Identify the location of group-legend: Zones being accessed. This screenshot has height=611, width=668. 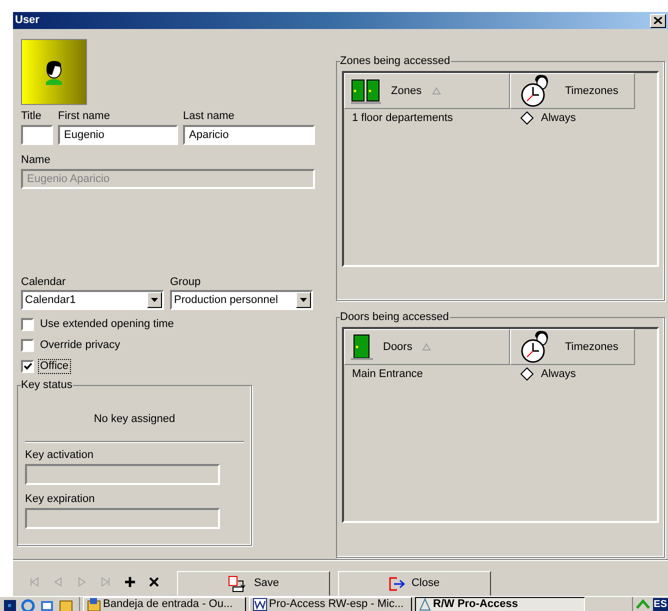
(396, 61).